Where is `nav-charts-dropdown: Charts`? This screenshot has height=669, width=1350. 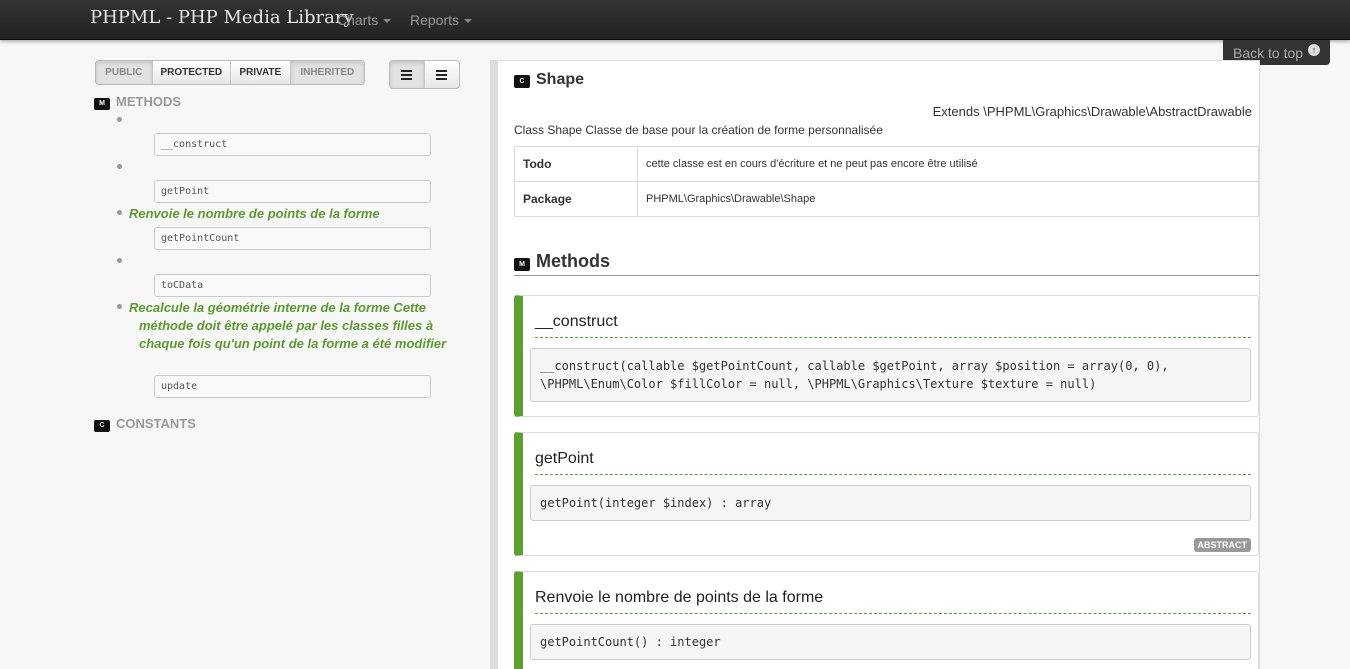
nav-charts-dropdown: Charts is located at coordinates (364, 20).